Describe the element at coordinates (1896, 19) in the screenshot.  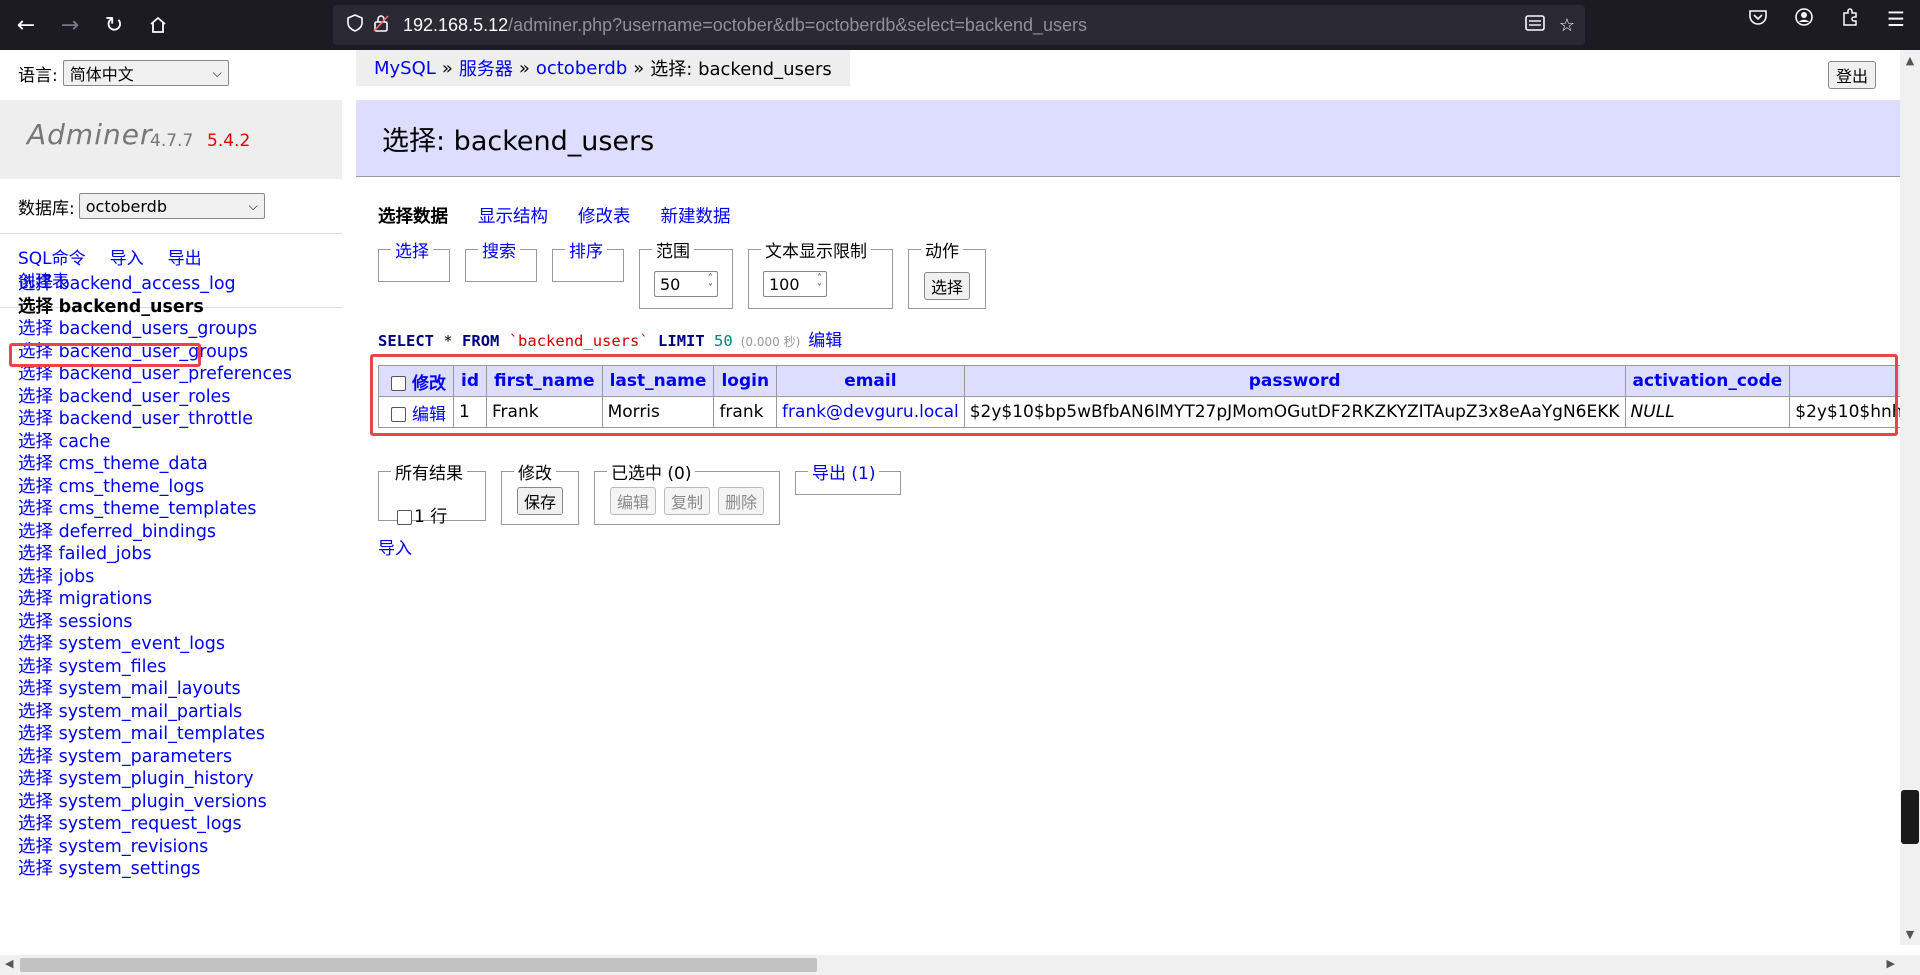
I see `menu-icon: ☰` at that location.